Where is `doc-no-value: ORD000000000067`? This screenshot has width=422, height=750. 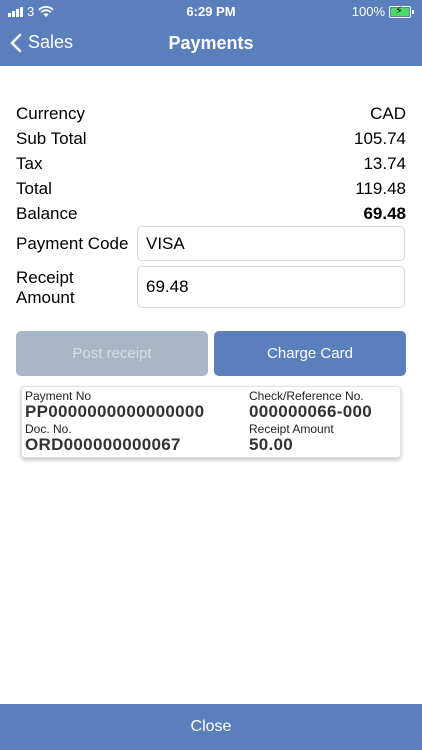
doc-no-value: ORD000000000067 is located at coordinates (103, 444).